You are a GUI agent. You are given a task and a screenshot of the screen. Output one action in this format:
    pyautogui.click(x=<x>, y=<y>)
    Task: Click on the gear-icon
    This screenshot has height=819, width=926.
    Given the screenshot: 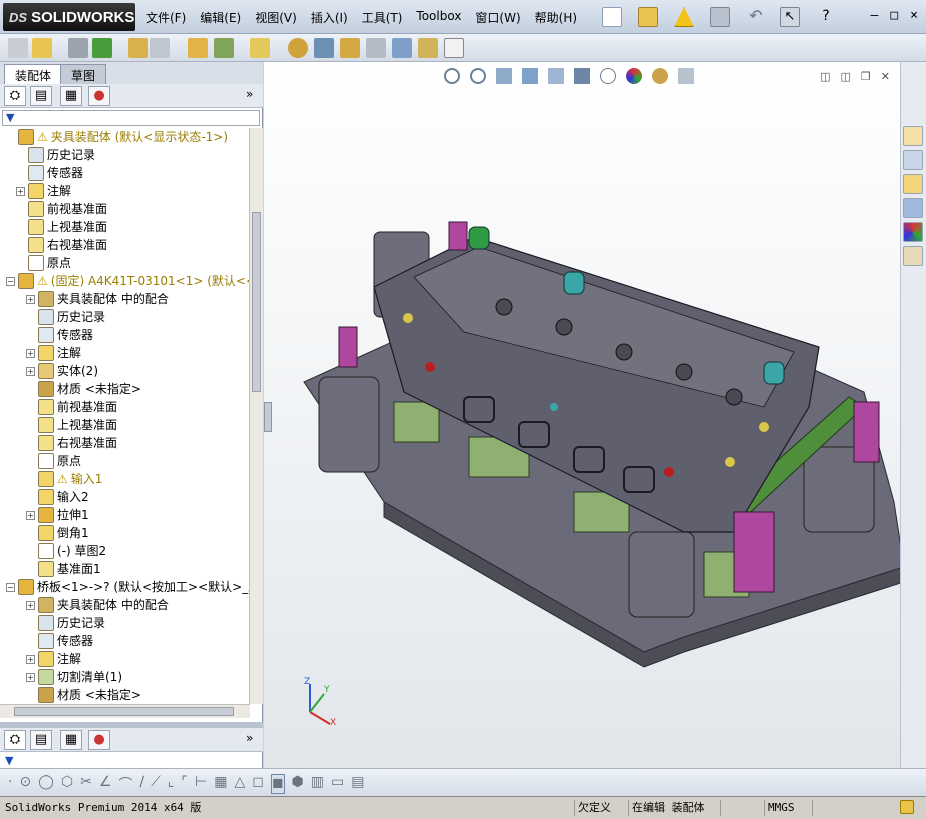 What is the action you would take?
    pyautogui.click(x=298, y=48)
    